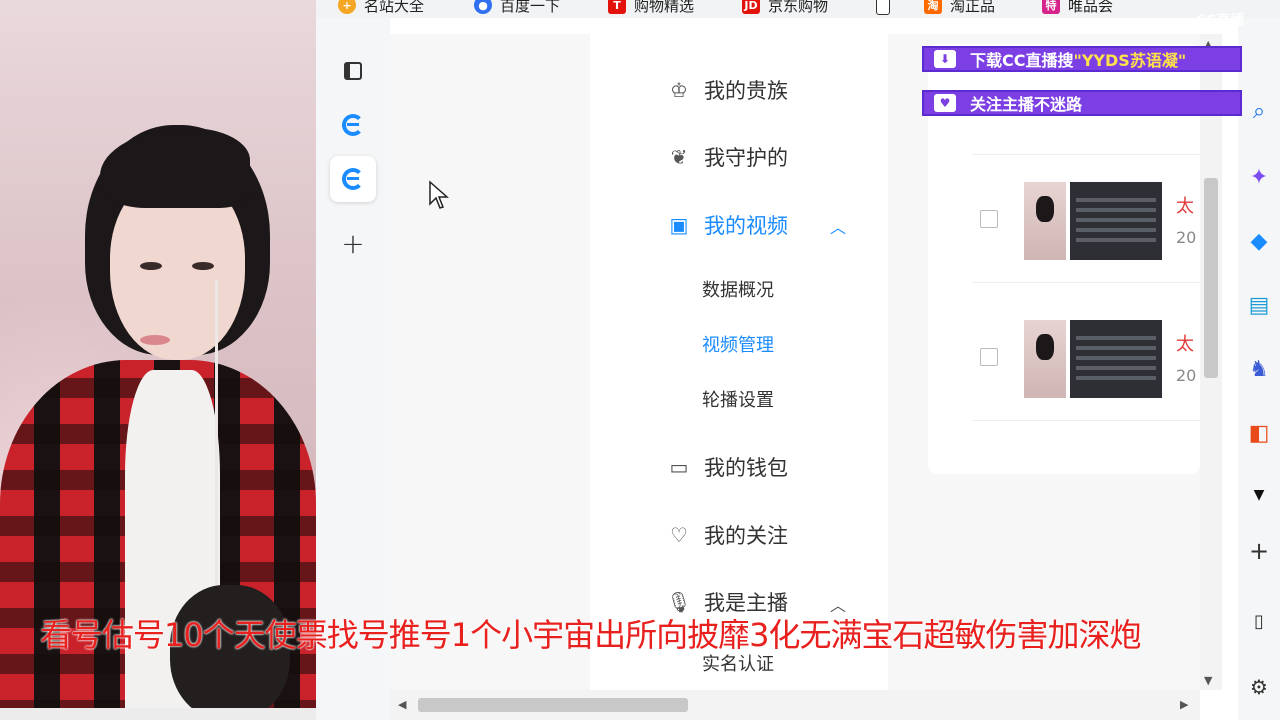 This screenshot has width=1280, height=720. What do you see at coordinates (1259, 495) in the screenshot?
I see `caret-down-icon: ▼` at bounding box center [1259, 495].